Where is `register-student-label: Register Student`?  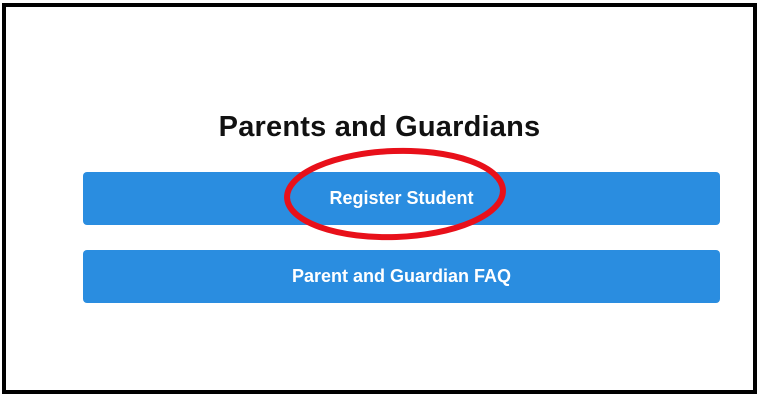
register-student-label: Register Student is located at coordinates (401, 198).